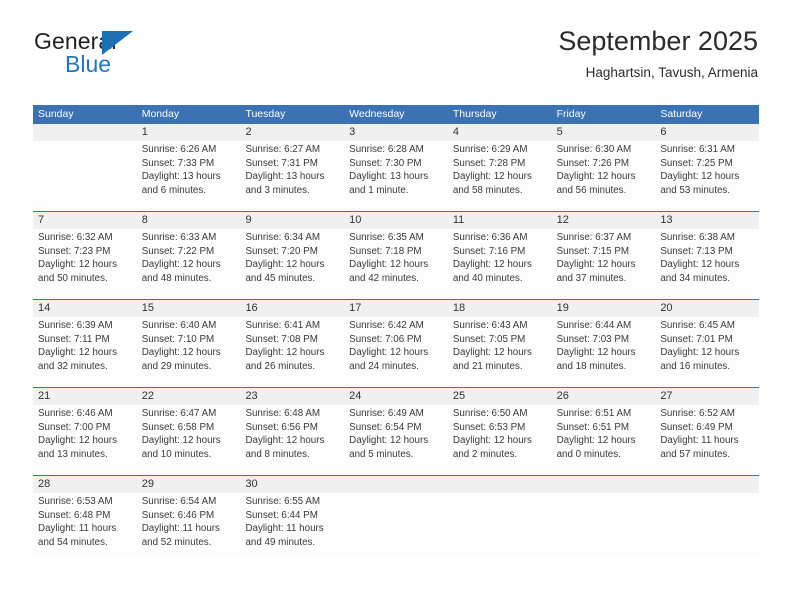 This screenshot has width=792, height=612. Describe the element at coordinates (487, 278) in the screenshot. I see `day-detail-line: and 40 minutes.` at that location.